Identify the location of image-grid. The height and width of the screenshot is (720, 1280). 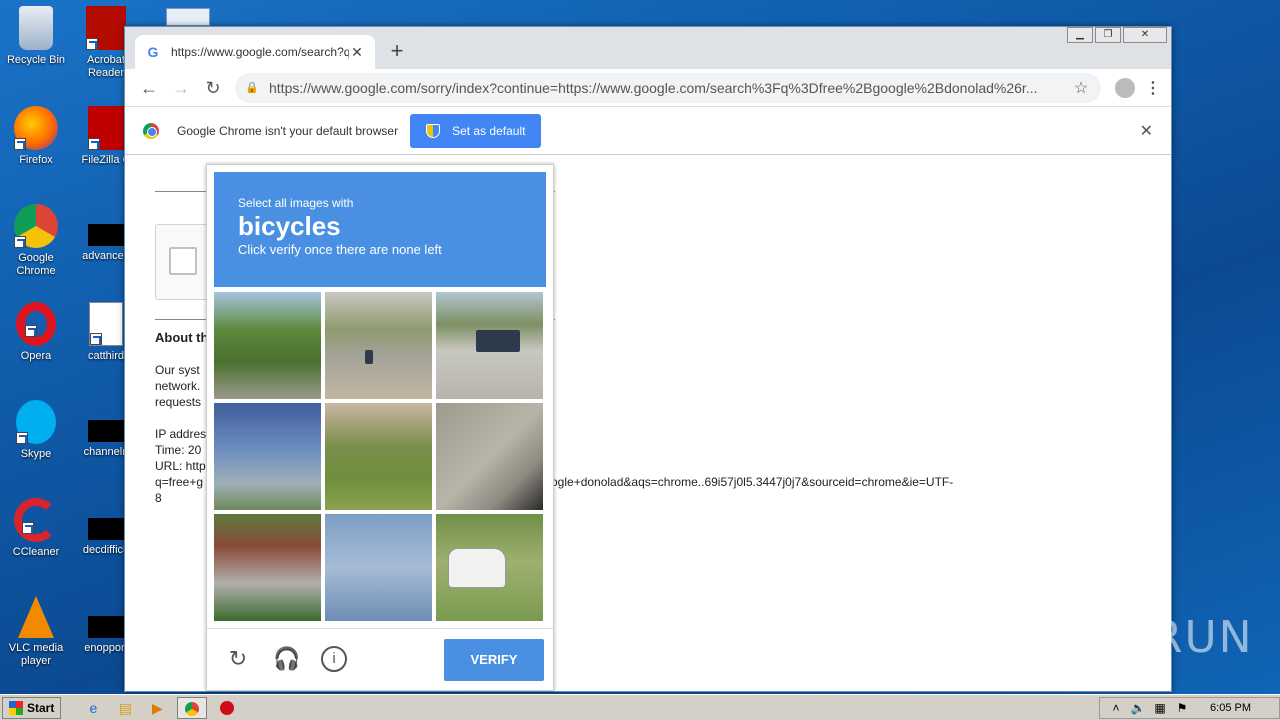
(380, 458).